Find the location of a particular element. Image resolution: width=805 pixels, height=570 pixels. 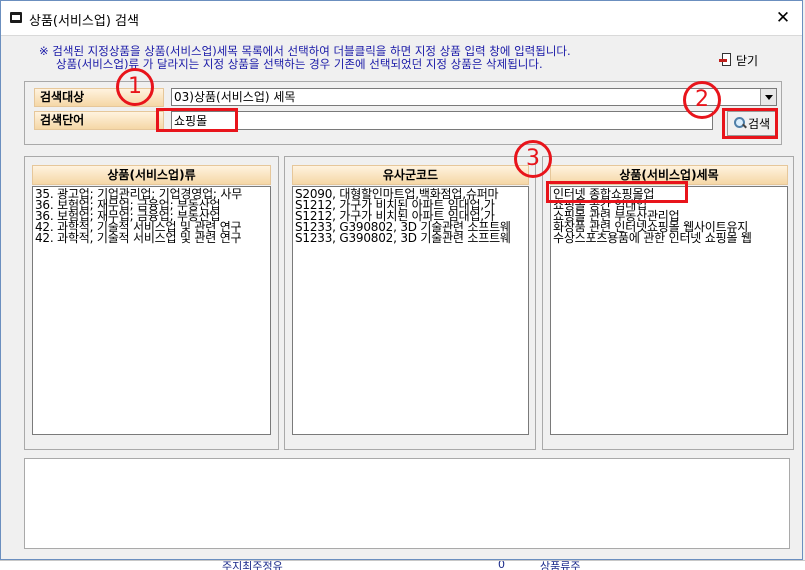

similar-code-panel-header: 유사군코드 is located at coordinates (410, 175).